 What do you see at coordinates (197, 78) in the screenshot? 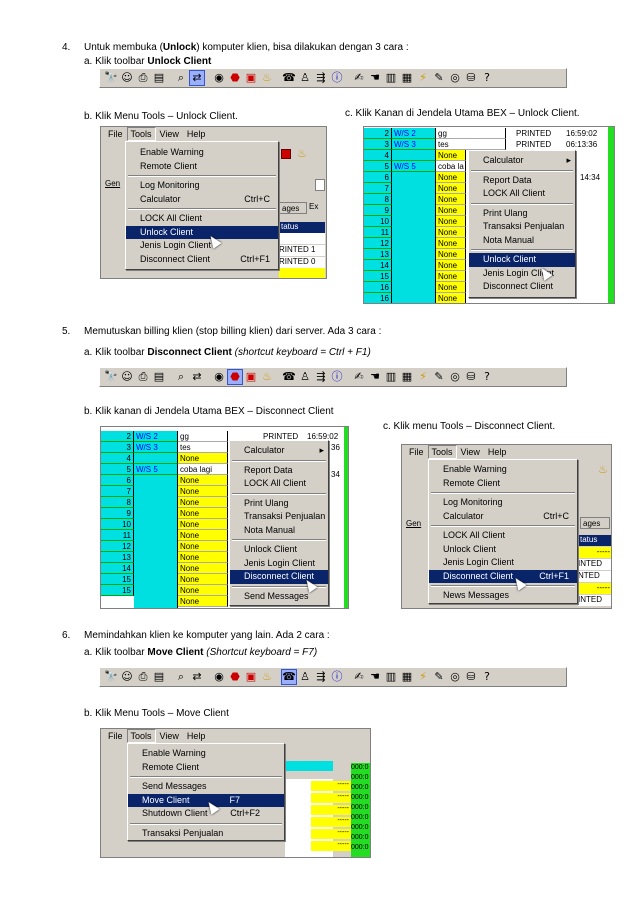
I see `unlock-client-icon: ⇄` at bounding box center [197, 78].